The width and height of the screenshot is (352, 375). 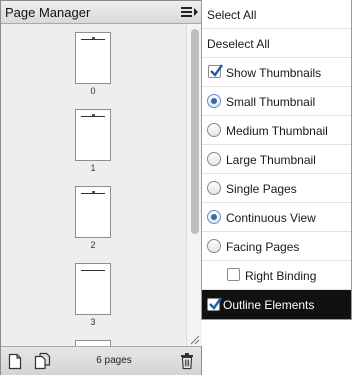 What do you see at coordinates (114, 360) in the screenshot?
I see `page-count: 6 pages` at bounding box center [114, 360].